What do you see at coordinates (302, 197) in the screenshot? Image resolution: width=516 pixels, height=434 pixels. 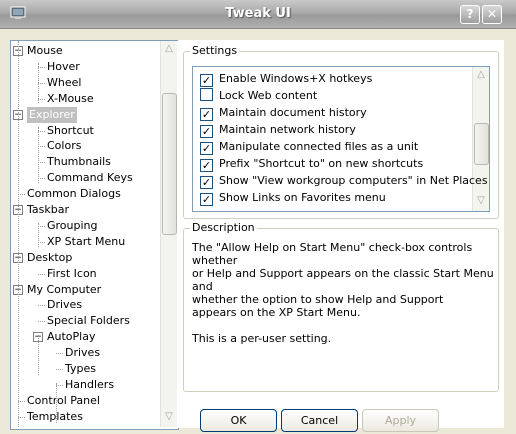 I see `setting-label: Show Links on Favorites menu` at bounding box center [302, 197].